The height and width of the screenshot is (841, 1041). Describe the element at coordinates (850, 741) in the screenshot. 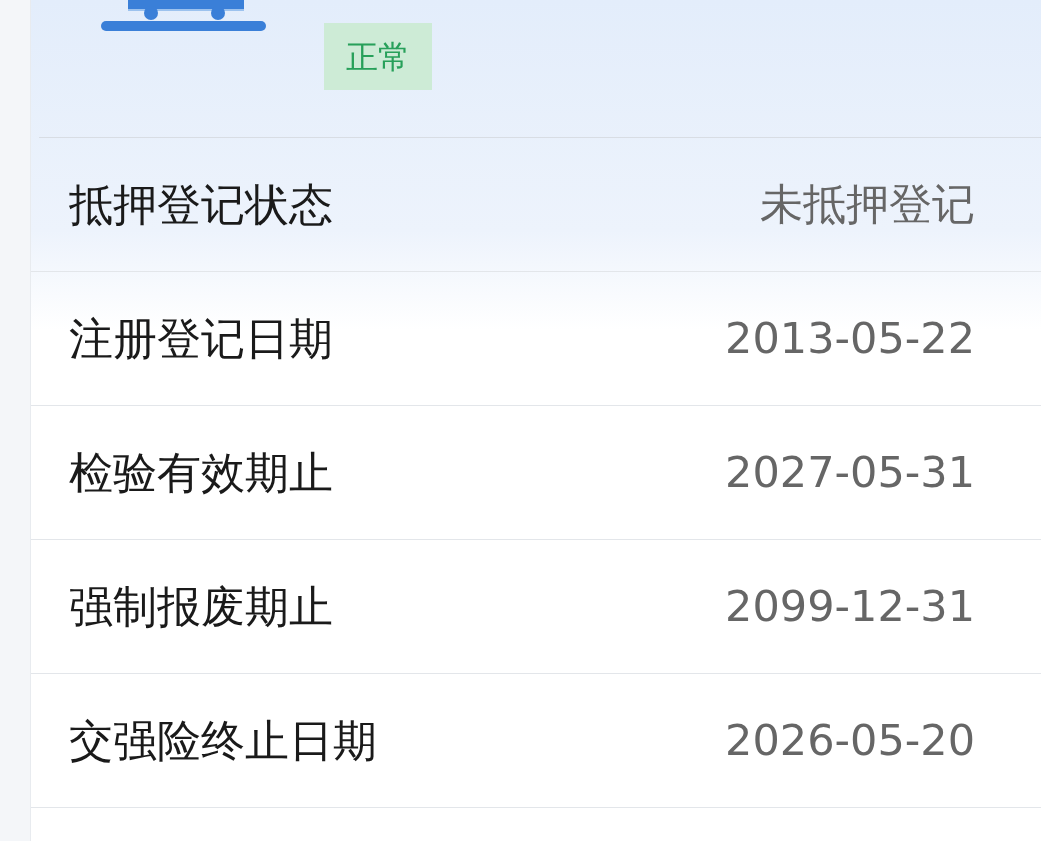

I see `field-value: 2026-05-20` at that location.